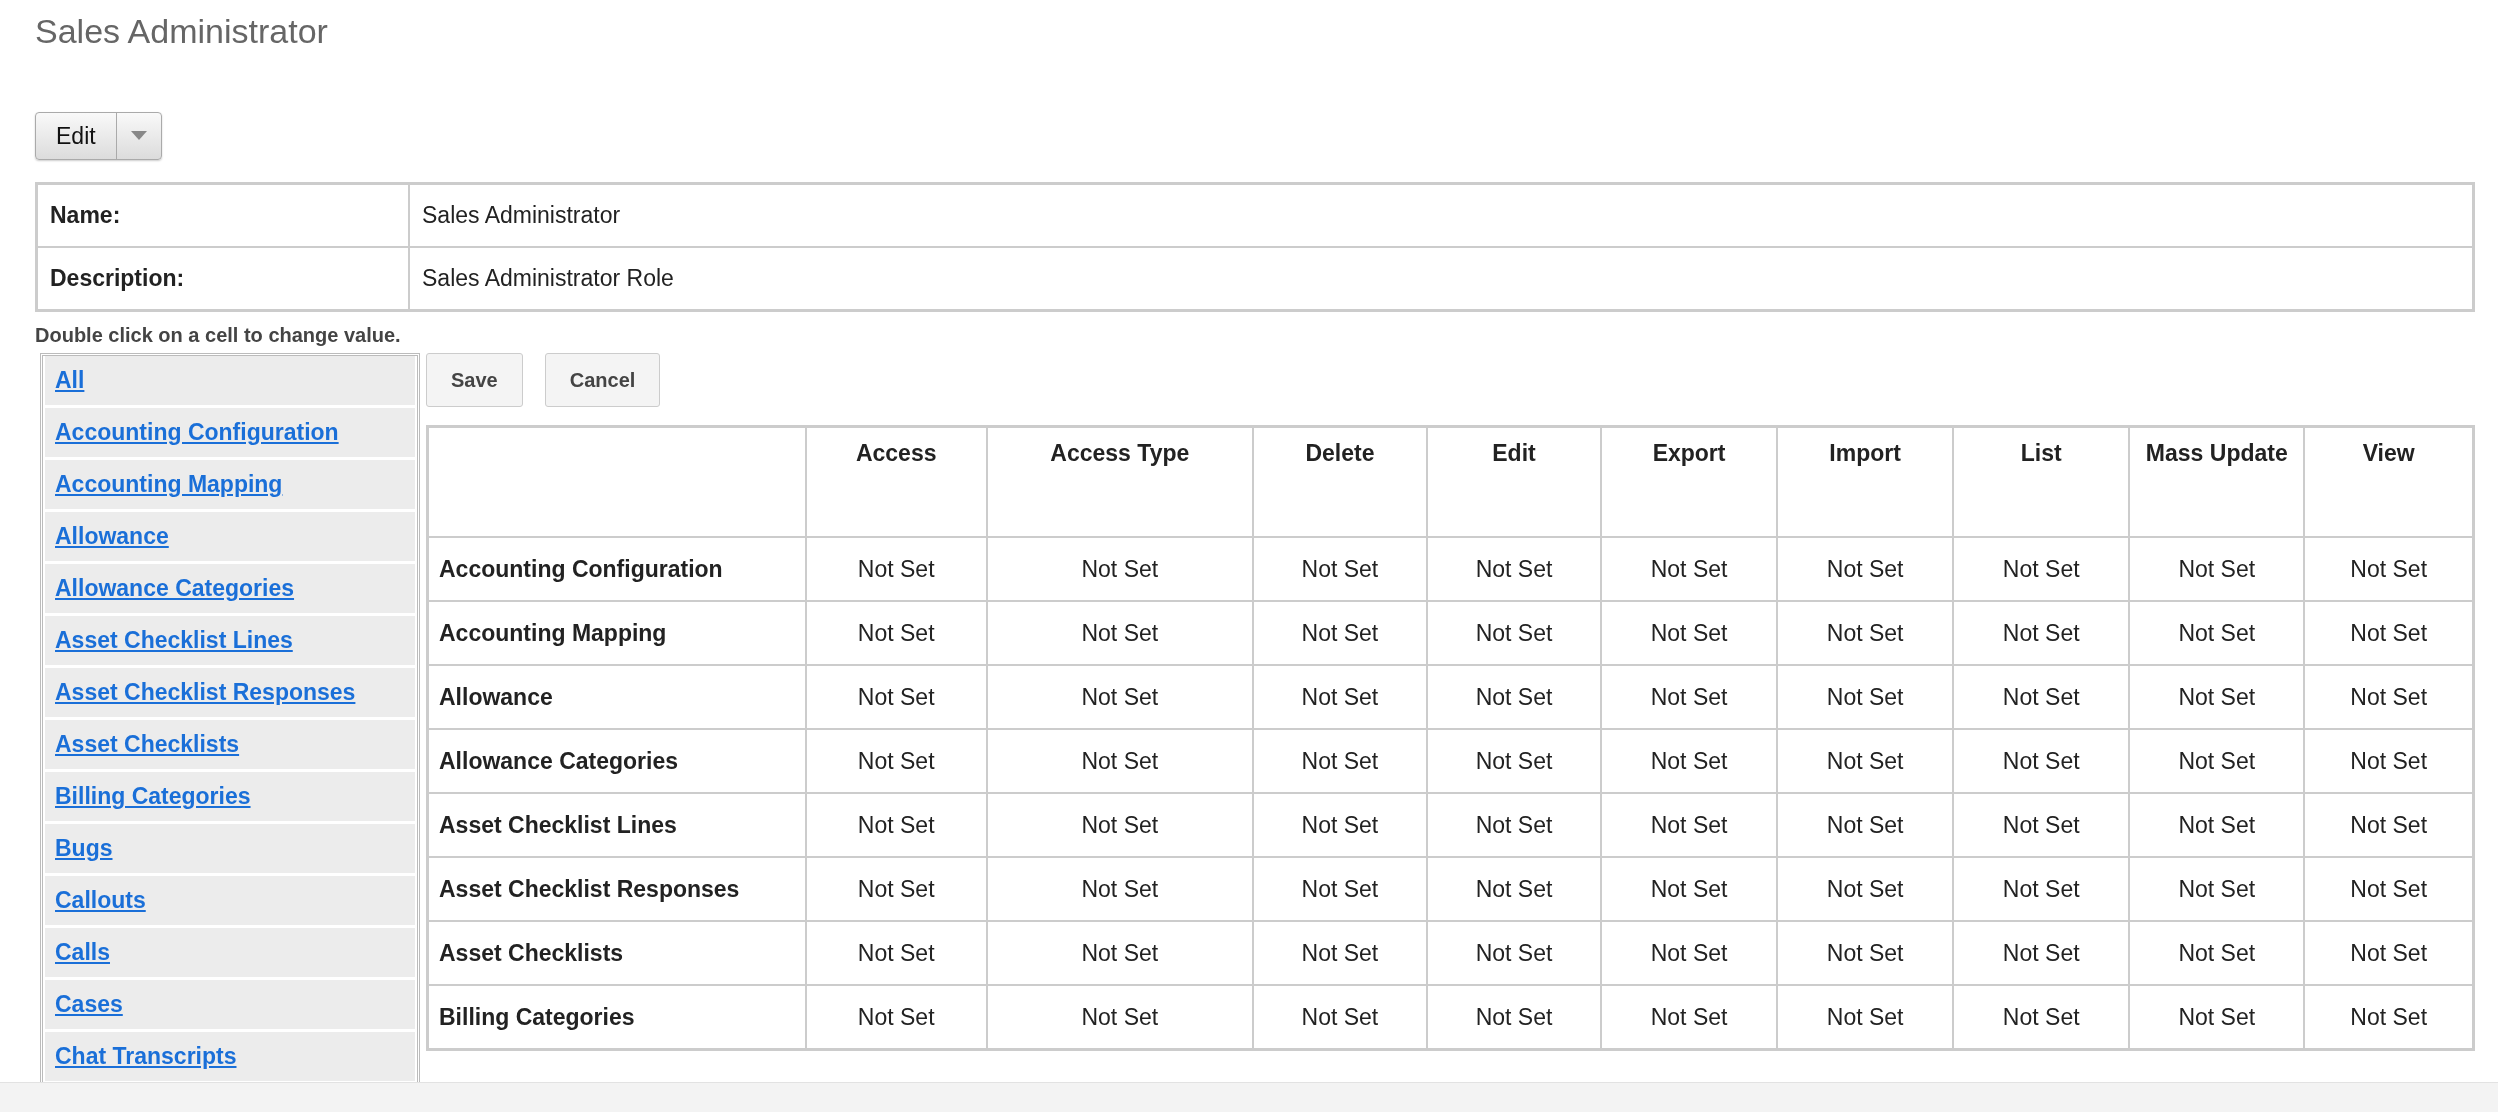 This screenshot has width=2498, height=1112. Describe the element at coordinates (616, 953) in the screenshot. I see `row-header: Asset Checklists` at that location.